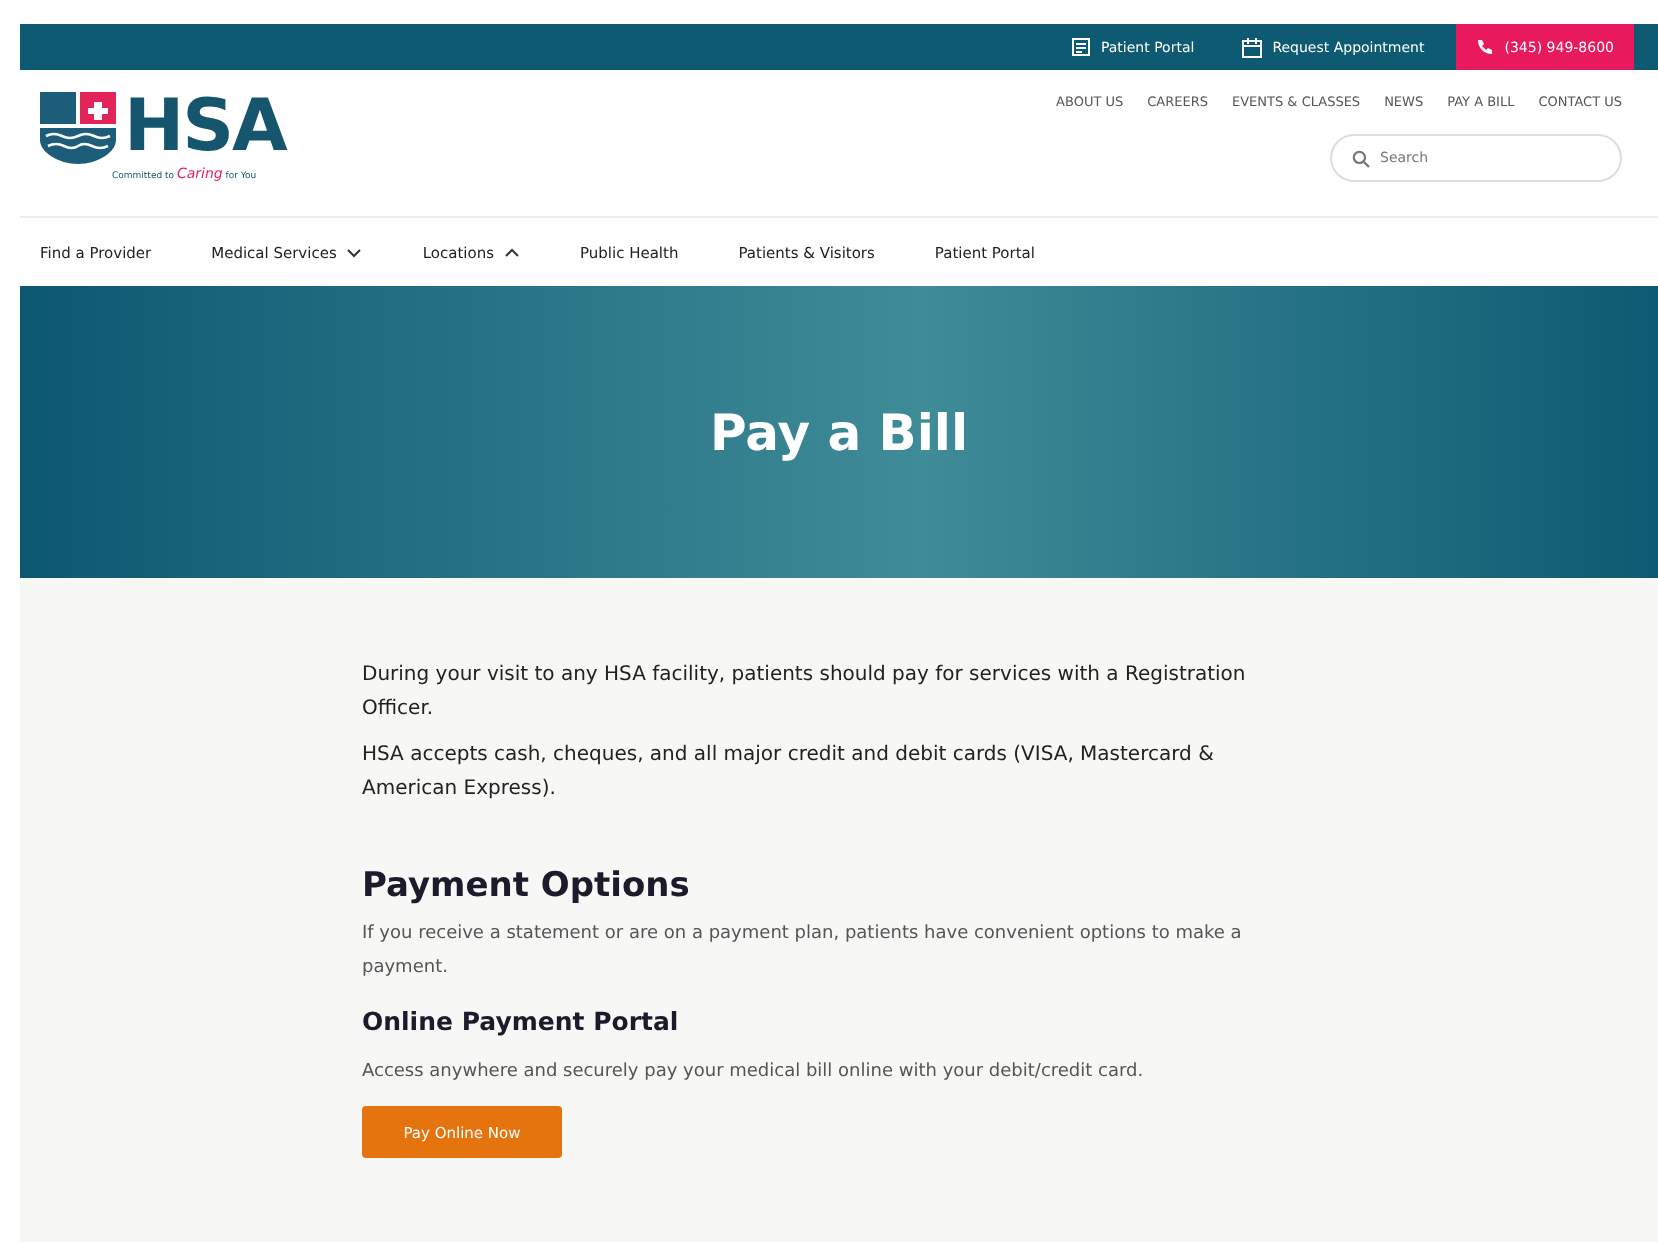 This screenshot has height=1242, width=1658. Describe the element at coordinates (805, 693) in the screenshot. I see `paragraph: During your visit to any HSA facility, patients should pay for services with a Registration Officer.` at that location.